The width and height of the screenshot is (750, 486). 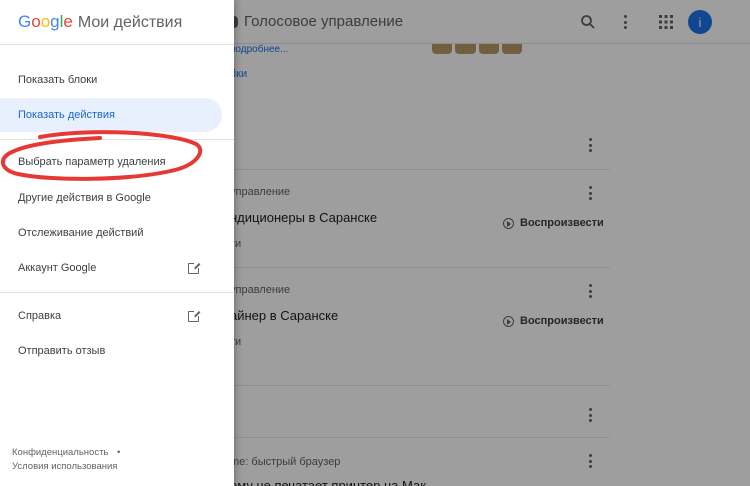 I want to click on app-header: Google Мои действия, so click(x=100, y=22).